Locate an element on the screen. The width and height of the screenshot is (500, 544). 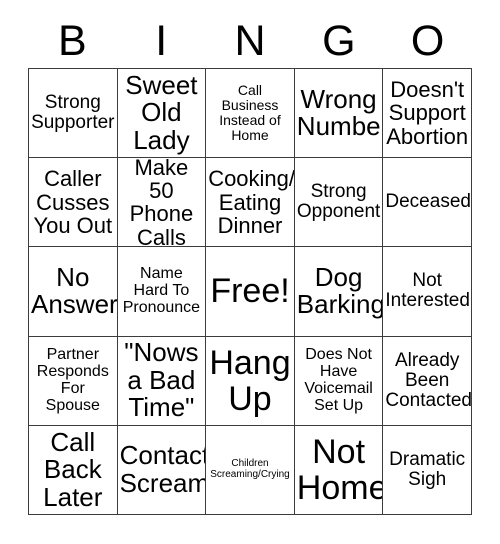
bingo-cell-label: Doesn't Support Abortion is located at coordinates (427, 113).